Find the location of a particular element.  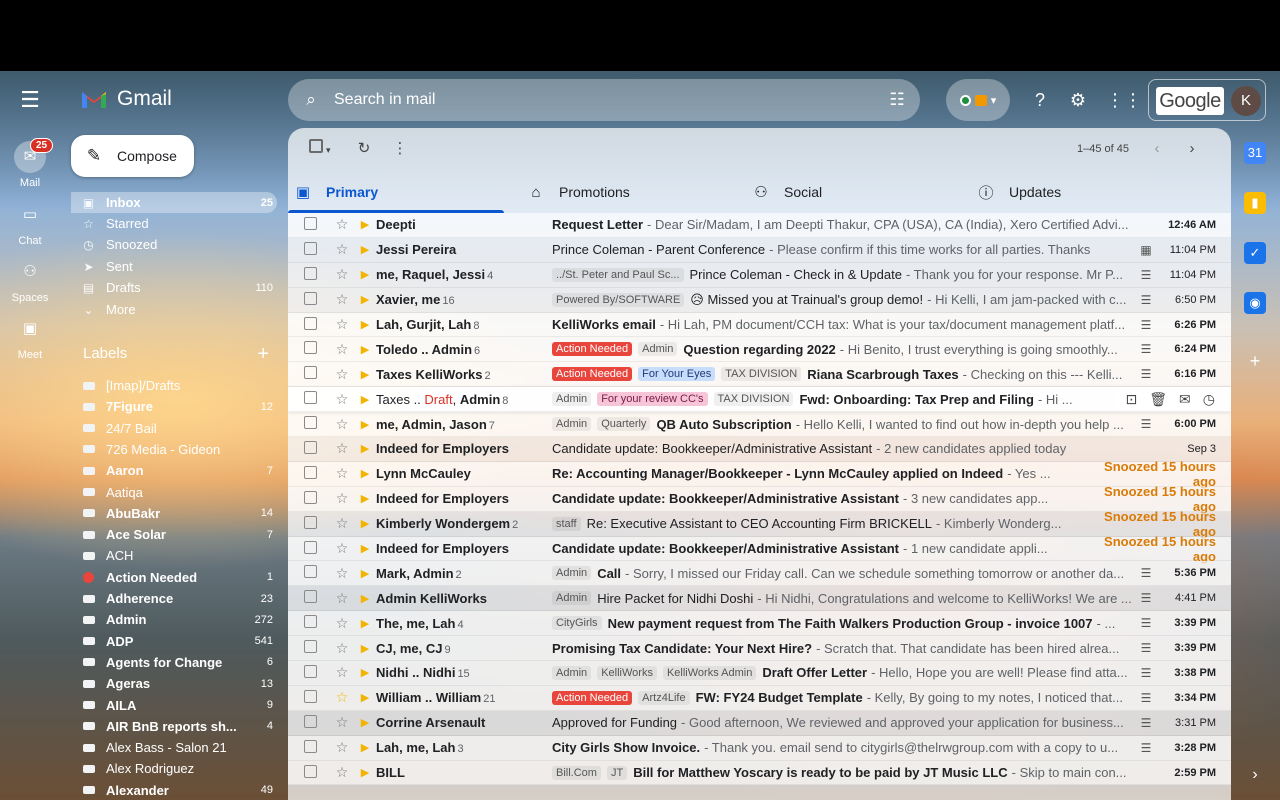

label-chip: Admin is located at coordinates (572, 598).